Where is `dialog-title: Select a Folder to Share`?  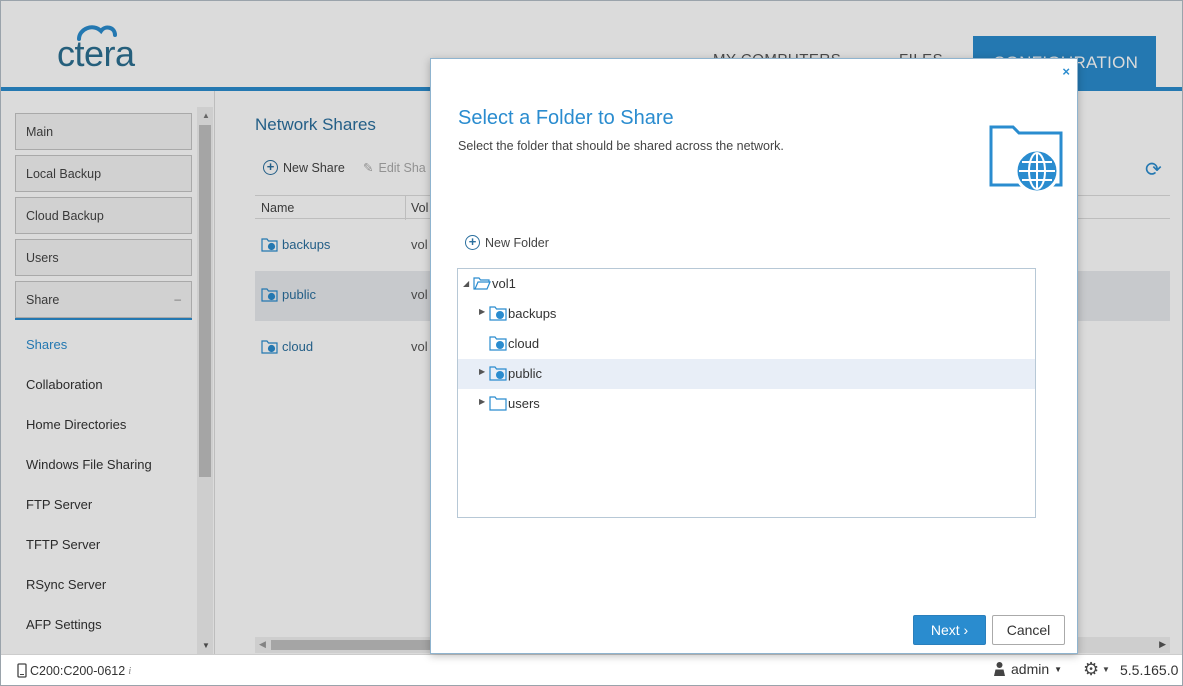 dialog-title: Select a Folder to Share is located at coordinates (566, 118).